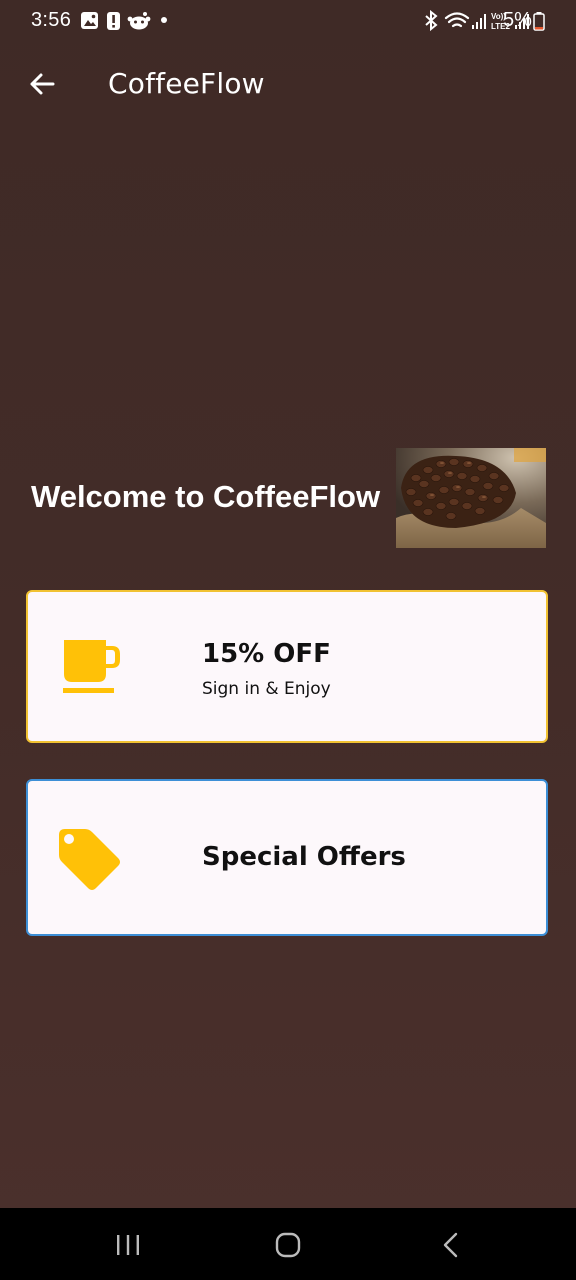  I want to click on nav-back-button, so click(450, 1245).